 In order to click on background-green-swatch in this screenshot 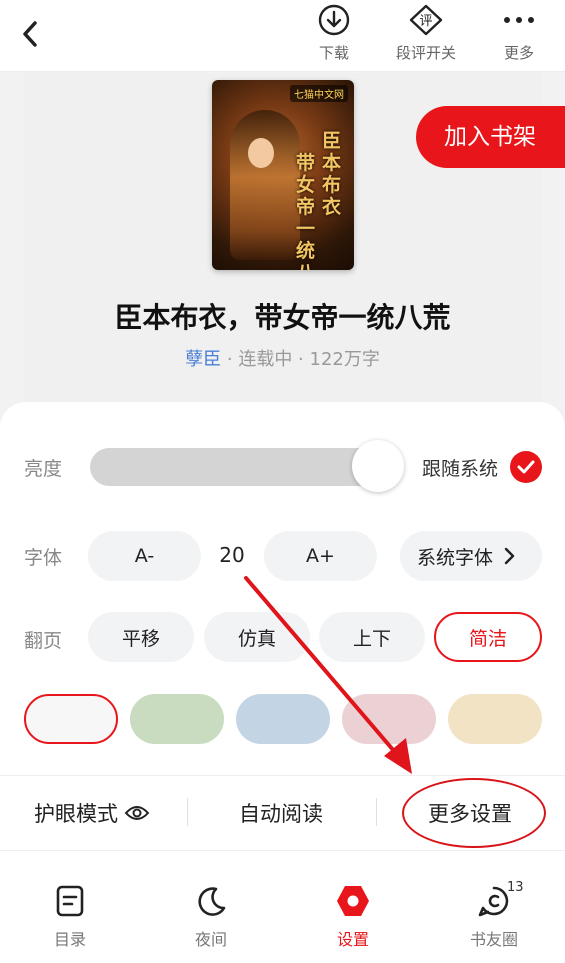, I will do `click(177, 719)`.